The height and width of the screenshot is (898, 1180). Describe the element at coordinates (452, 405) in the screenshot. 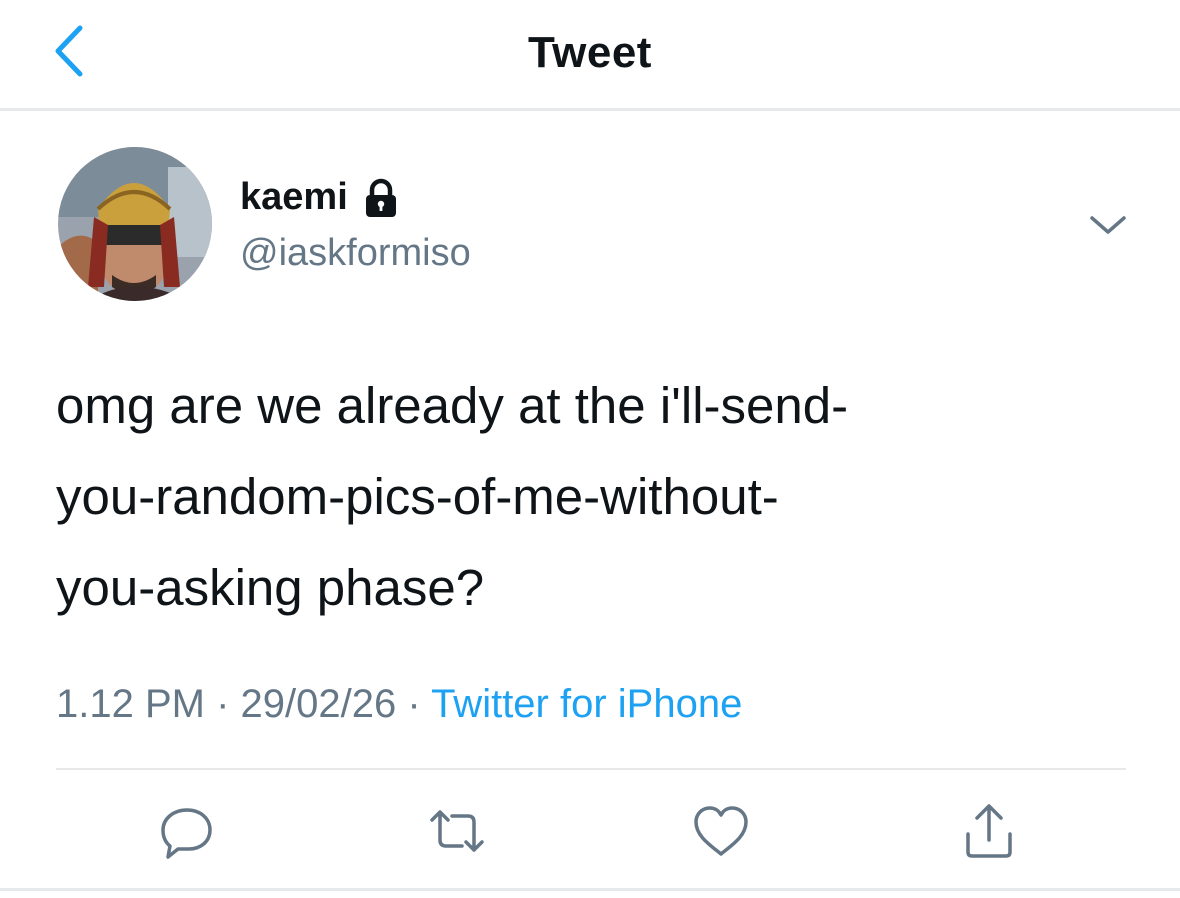

I see `tweet-text-line: omg are we already at the i'll-send-` at that location.